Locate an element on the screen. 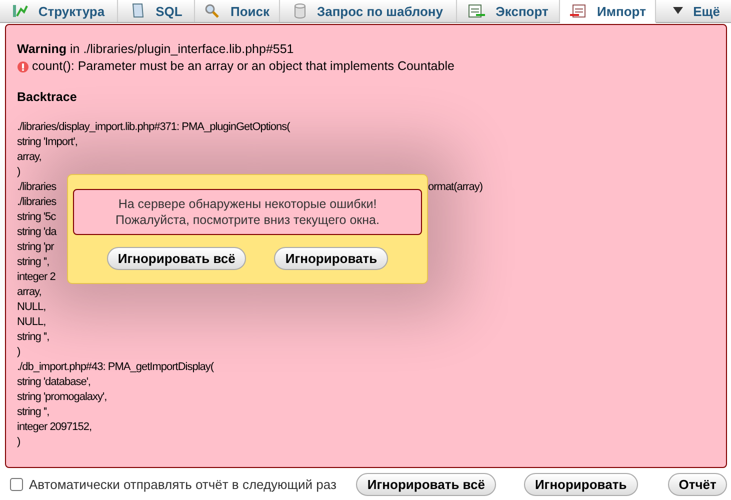  backtrace-line: string 'promogalaxy', is located at coordinates (62, 398).